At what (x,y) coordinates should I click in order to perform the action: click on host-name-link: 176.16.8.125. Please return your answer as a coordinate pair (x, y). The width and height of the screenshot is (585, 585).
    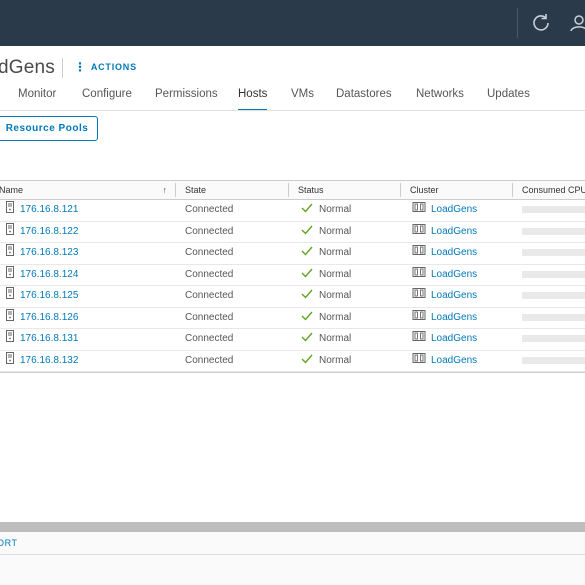
    Looking at the image, I should click on (49, 296).